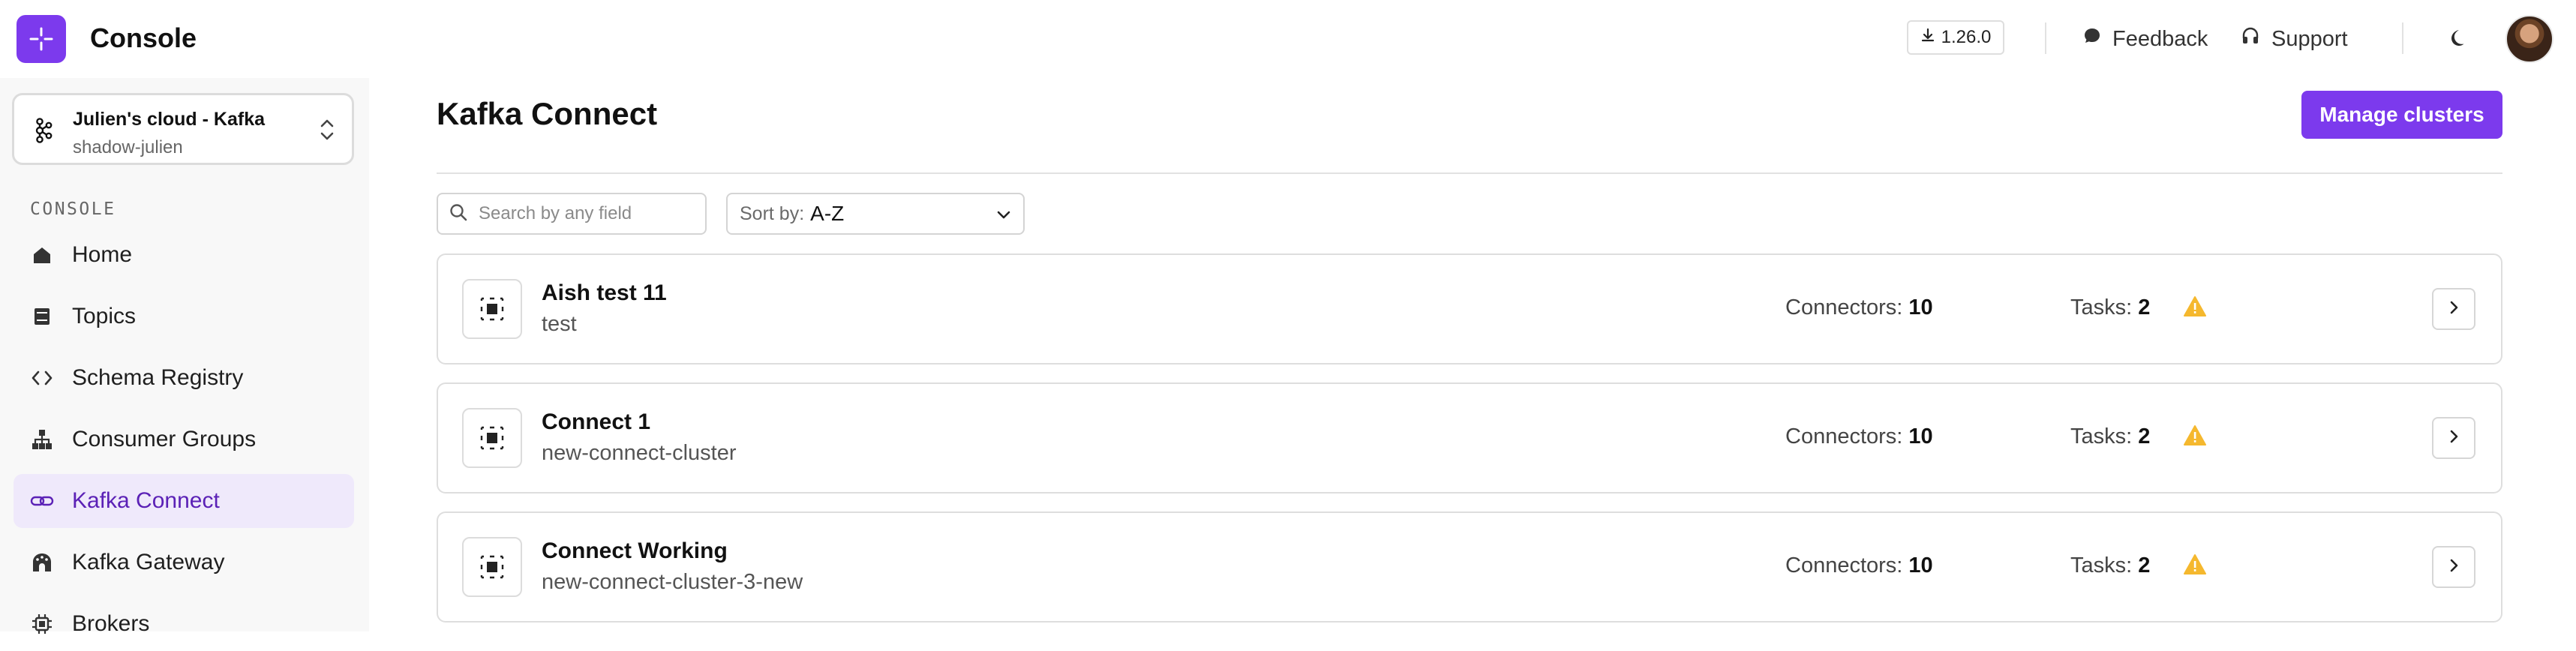 This screenshot has width=2576, height=651. I want to click on support-link: Support, so click(2294, 39).